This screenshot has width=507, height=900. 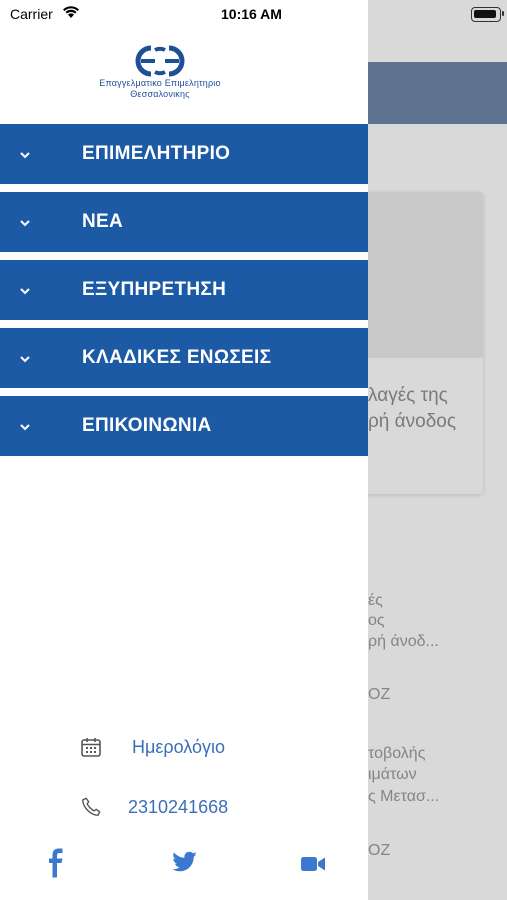 I want to click on chamber-logo: Επαγγελματικο Επιμελητηριο Θεσσαλονικης, so click(x=160, y=72).